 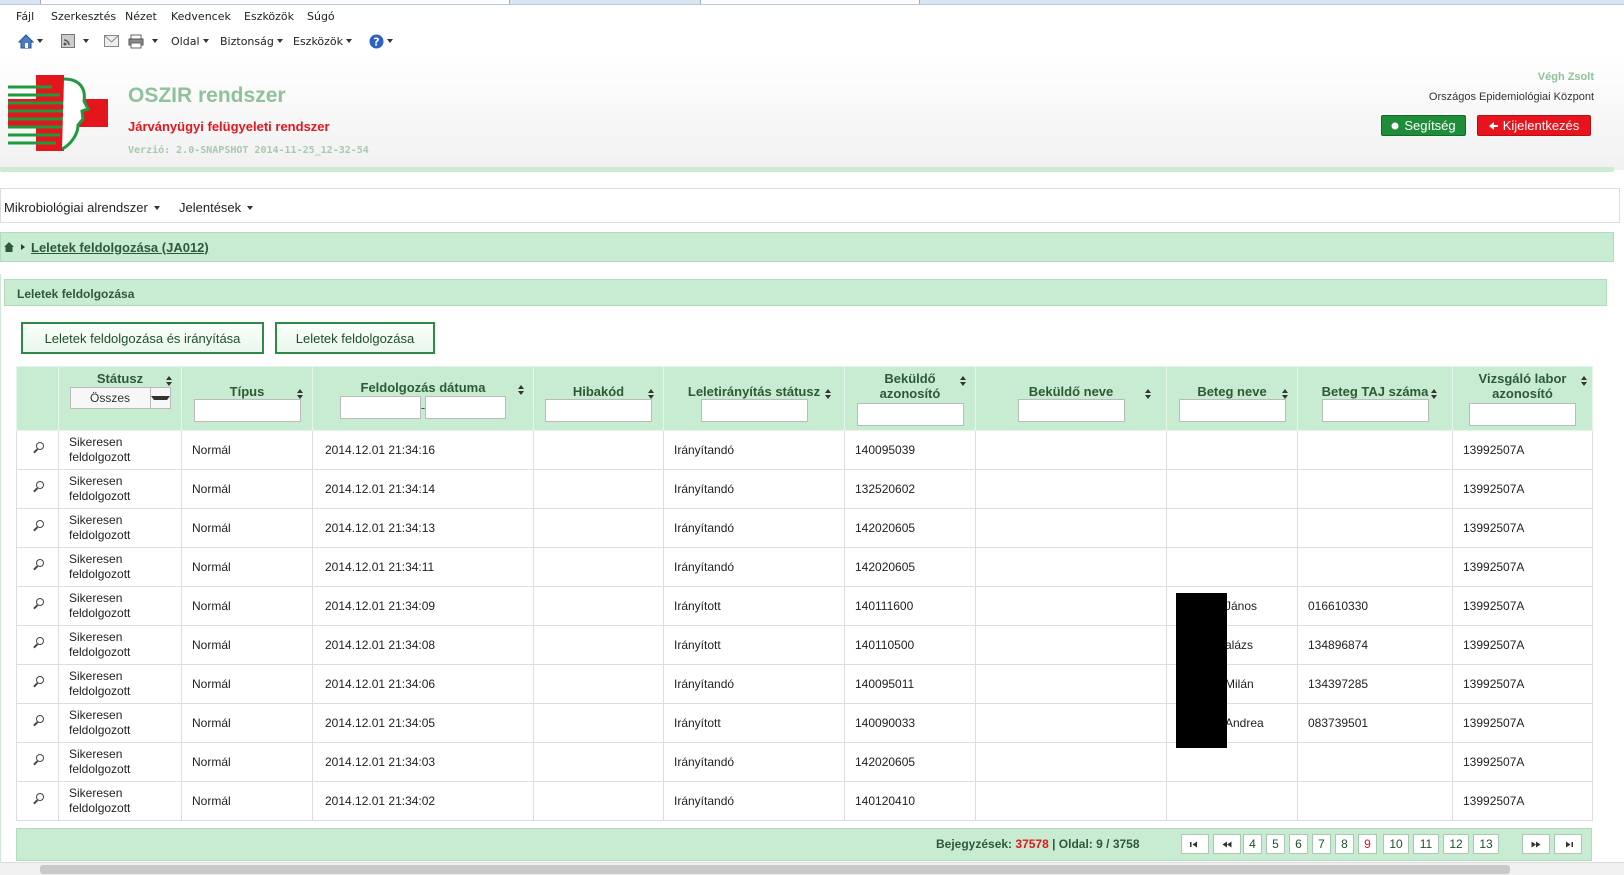 I want to click on home-button, so click(x=30, y=41).